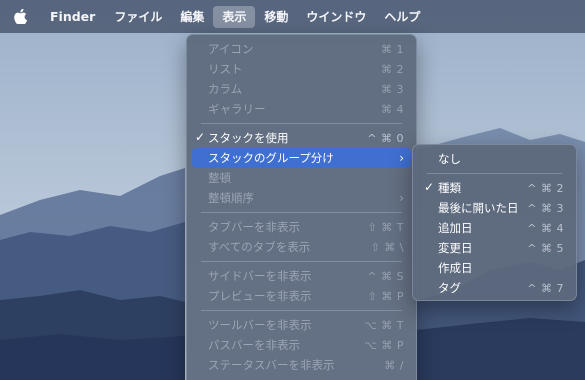  I want to click on menu-item-label: 種類, so click(449, 188).